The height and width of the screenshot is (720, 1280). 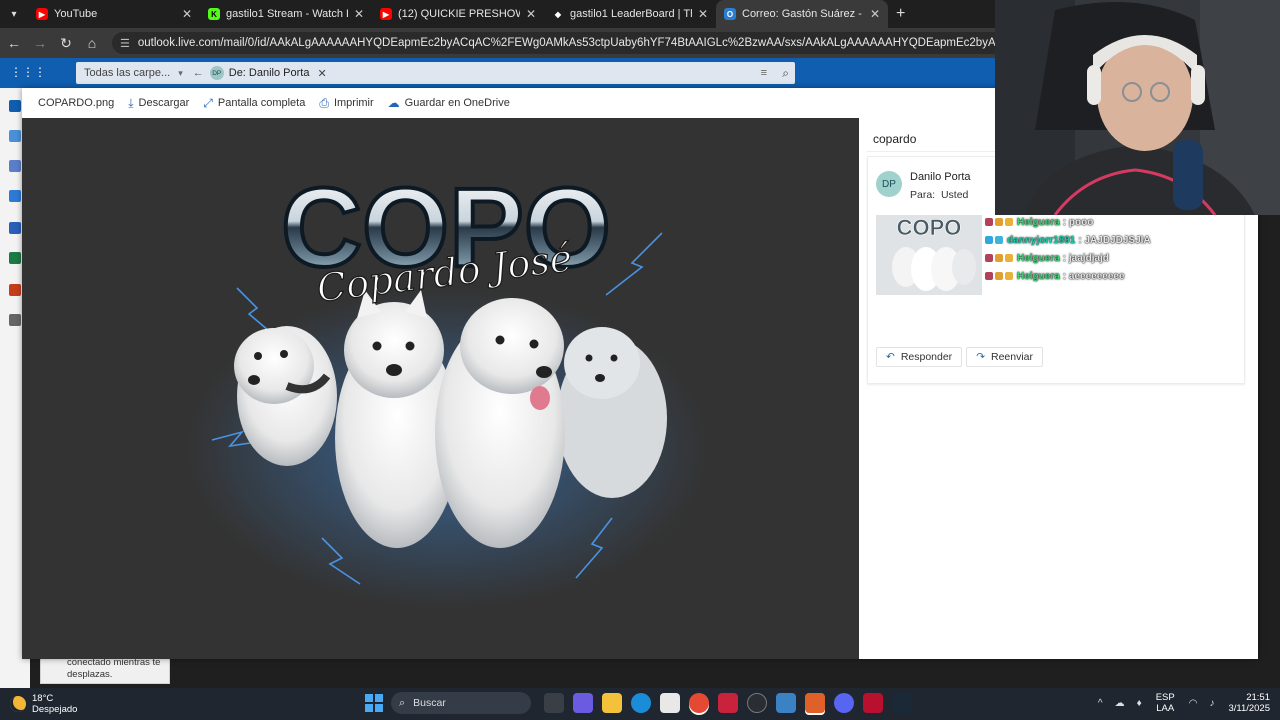 What do you see at coordinates (15, 136) in the screenshot?
I see `calendar-icon` at bounding box center [15, 136].